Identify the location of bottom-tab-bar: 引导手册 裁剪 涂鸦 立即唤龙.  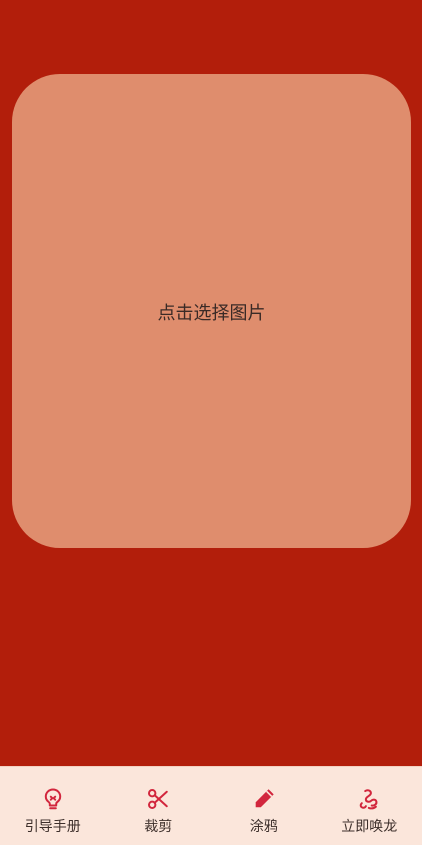
(211, 805).